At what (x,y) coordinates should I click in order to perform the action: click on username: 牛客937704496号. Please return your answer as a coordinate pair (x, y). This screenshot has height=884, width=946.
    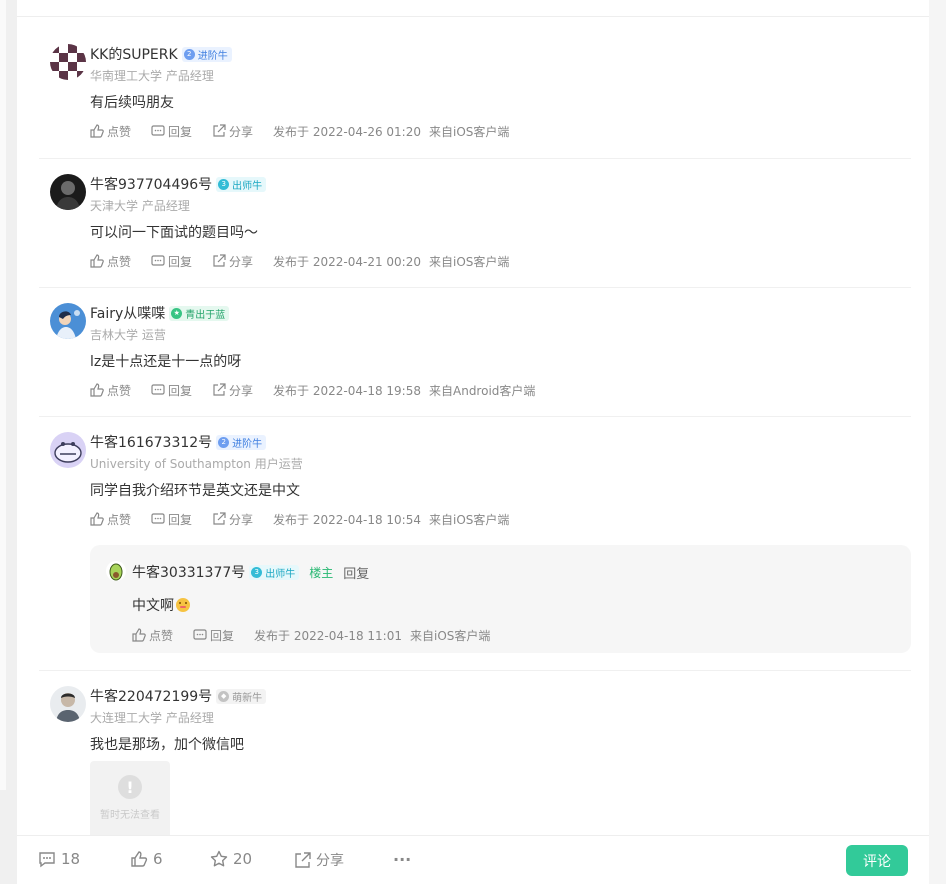
    Looking at the image, I should click on (151, 184).